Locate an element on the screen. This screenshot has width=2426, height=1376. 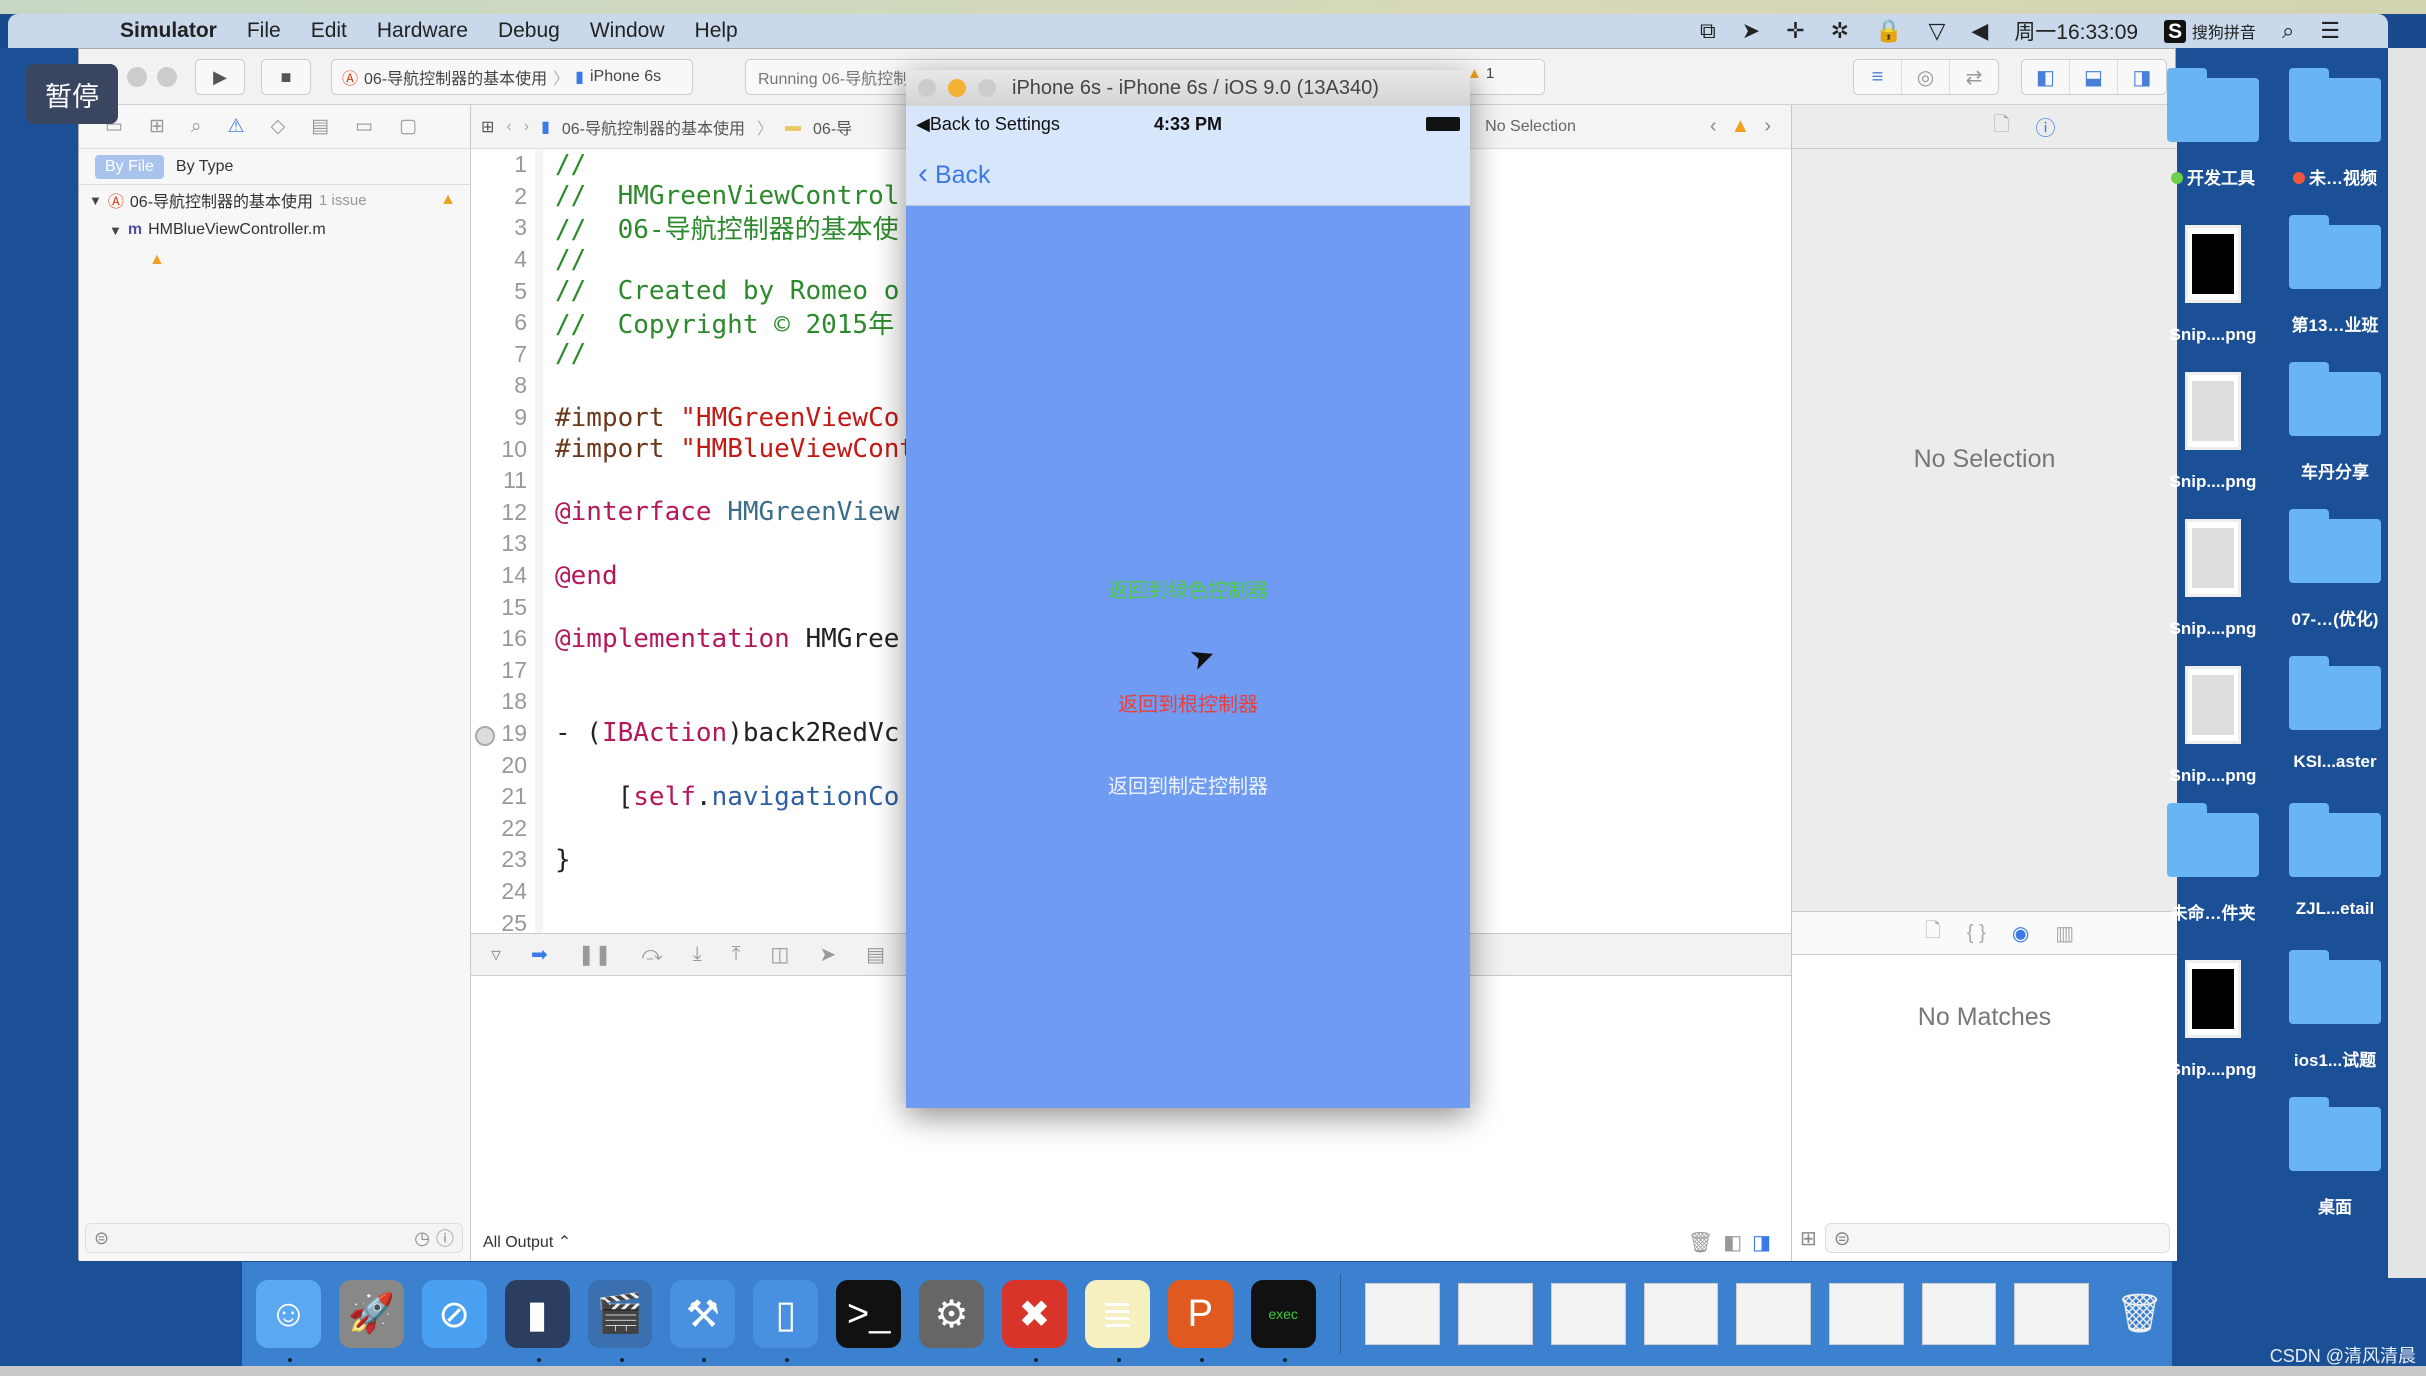
standard-editor-icon: ≡ is located at coordinates (1878, 77).